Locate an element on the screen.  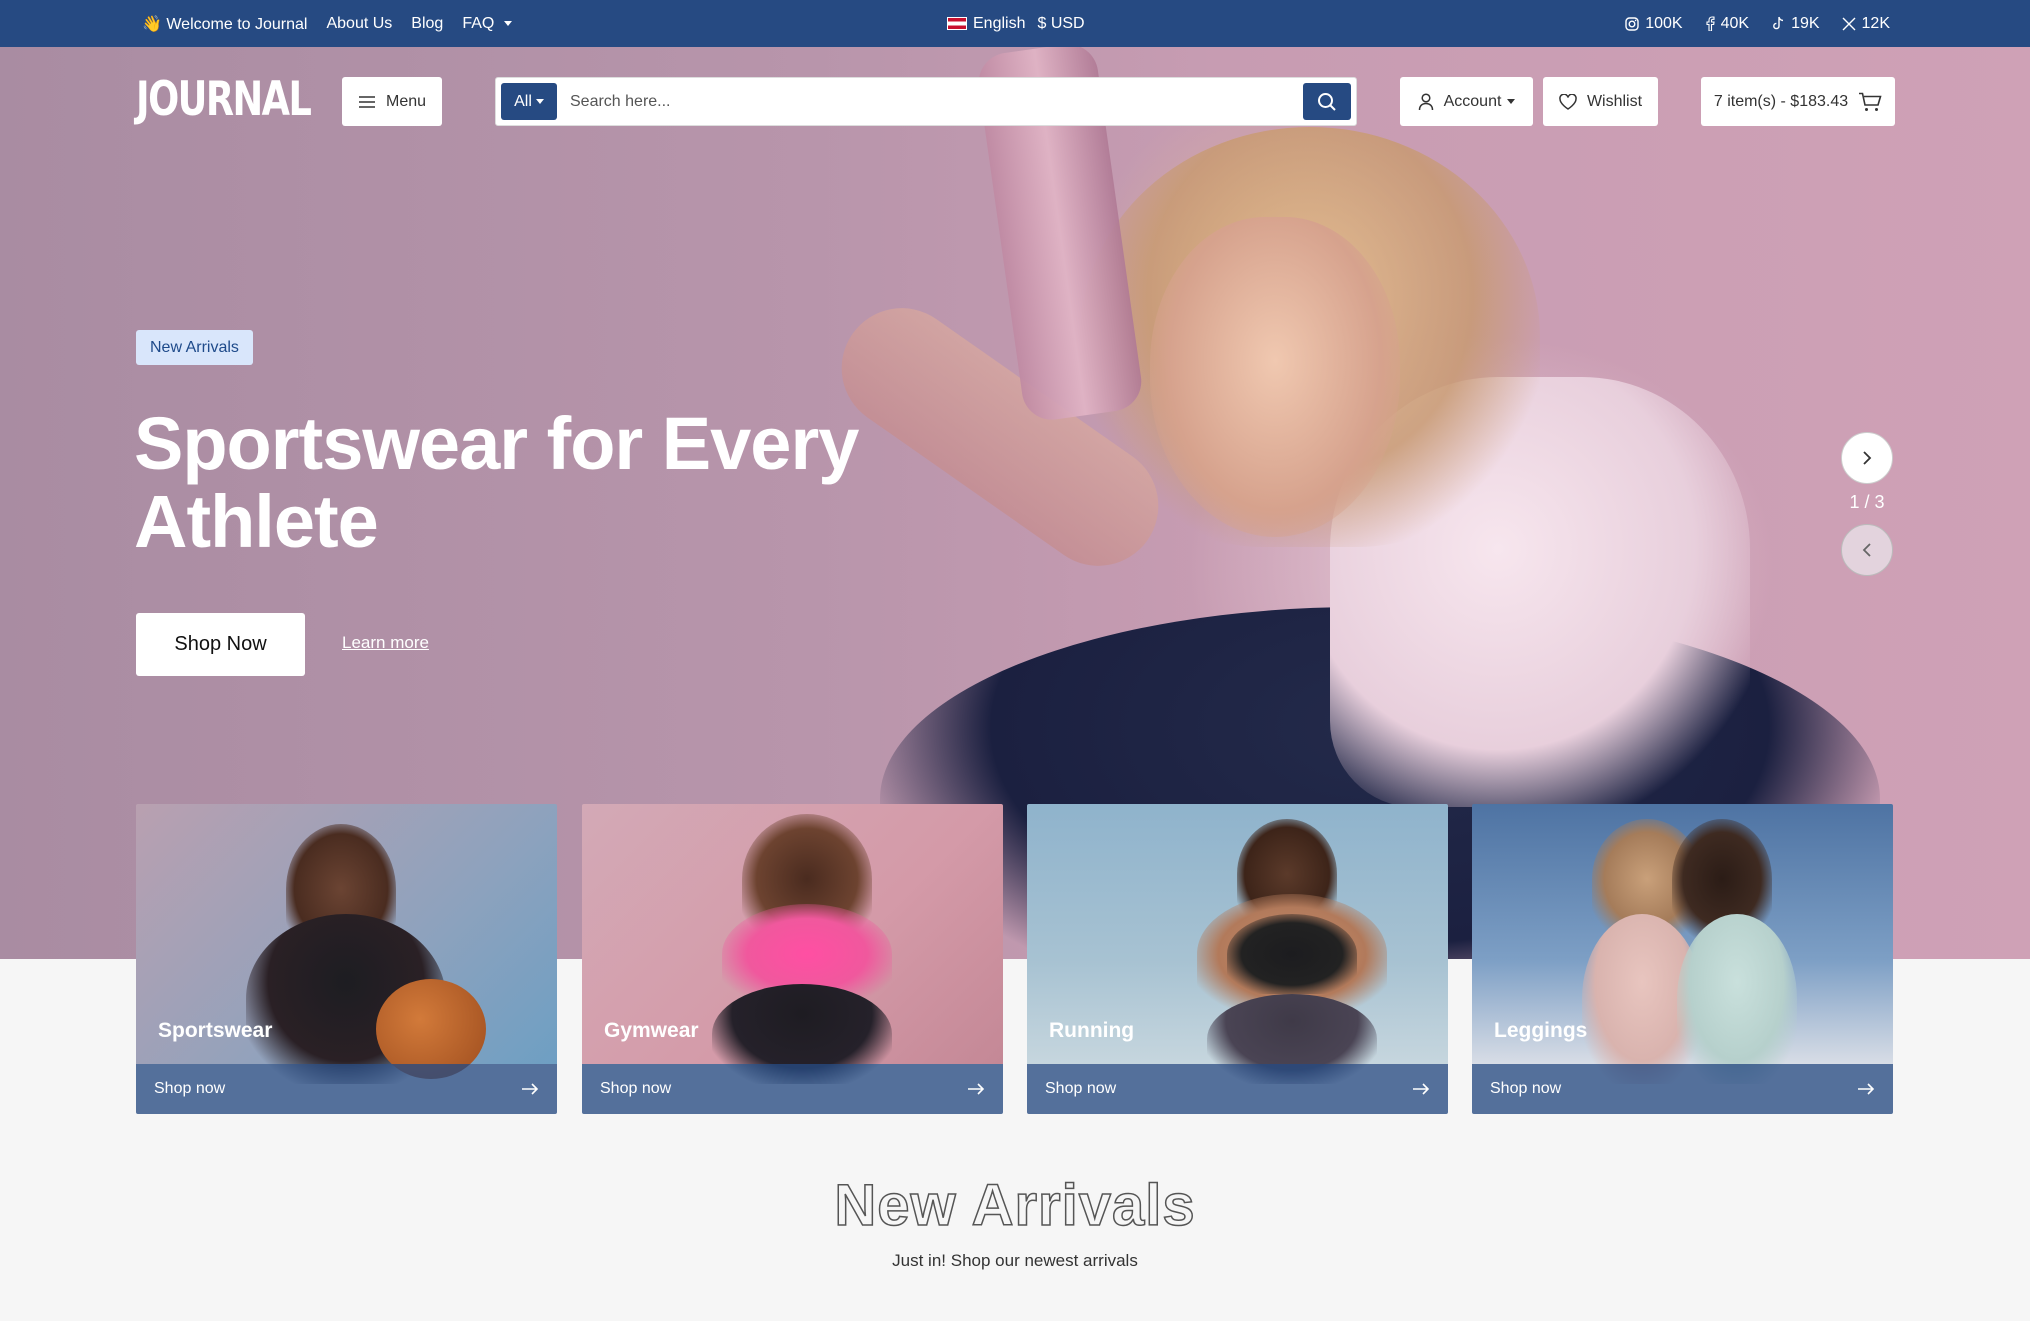
search-input is located at coordinates (920, 102).